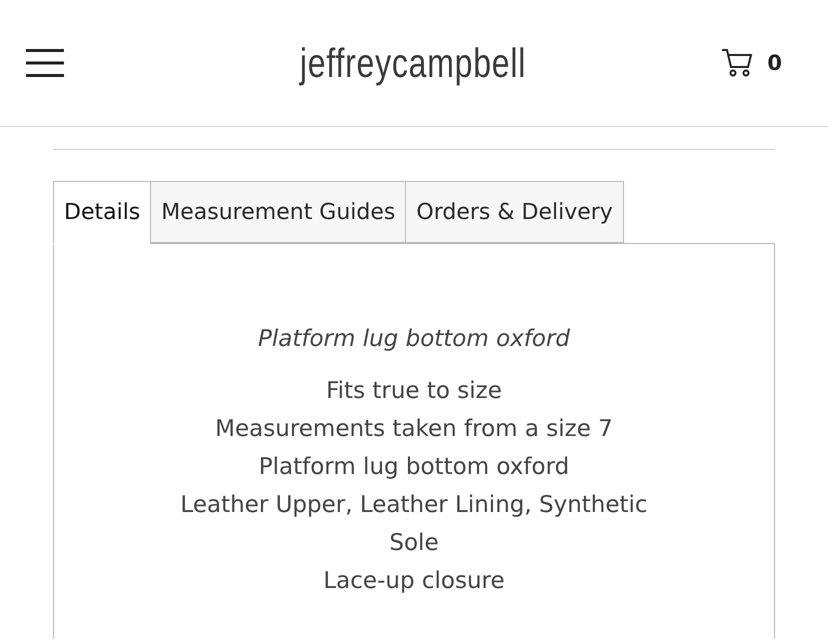 The image size is (828, 641). I want to click on detail-line: Lace-up closure, so click(414, 581).